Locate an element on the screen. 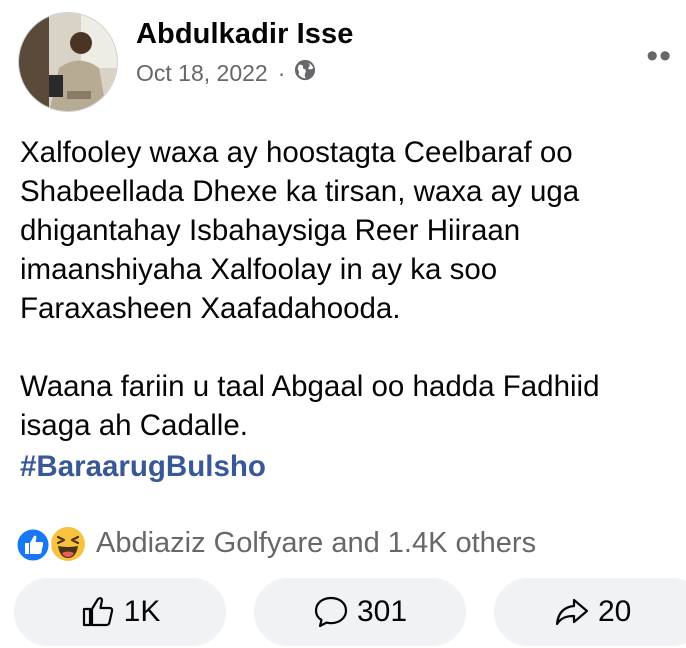 This screenshot has height=648, width=686. share-count: 20 is located at coordinates (615, 611).